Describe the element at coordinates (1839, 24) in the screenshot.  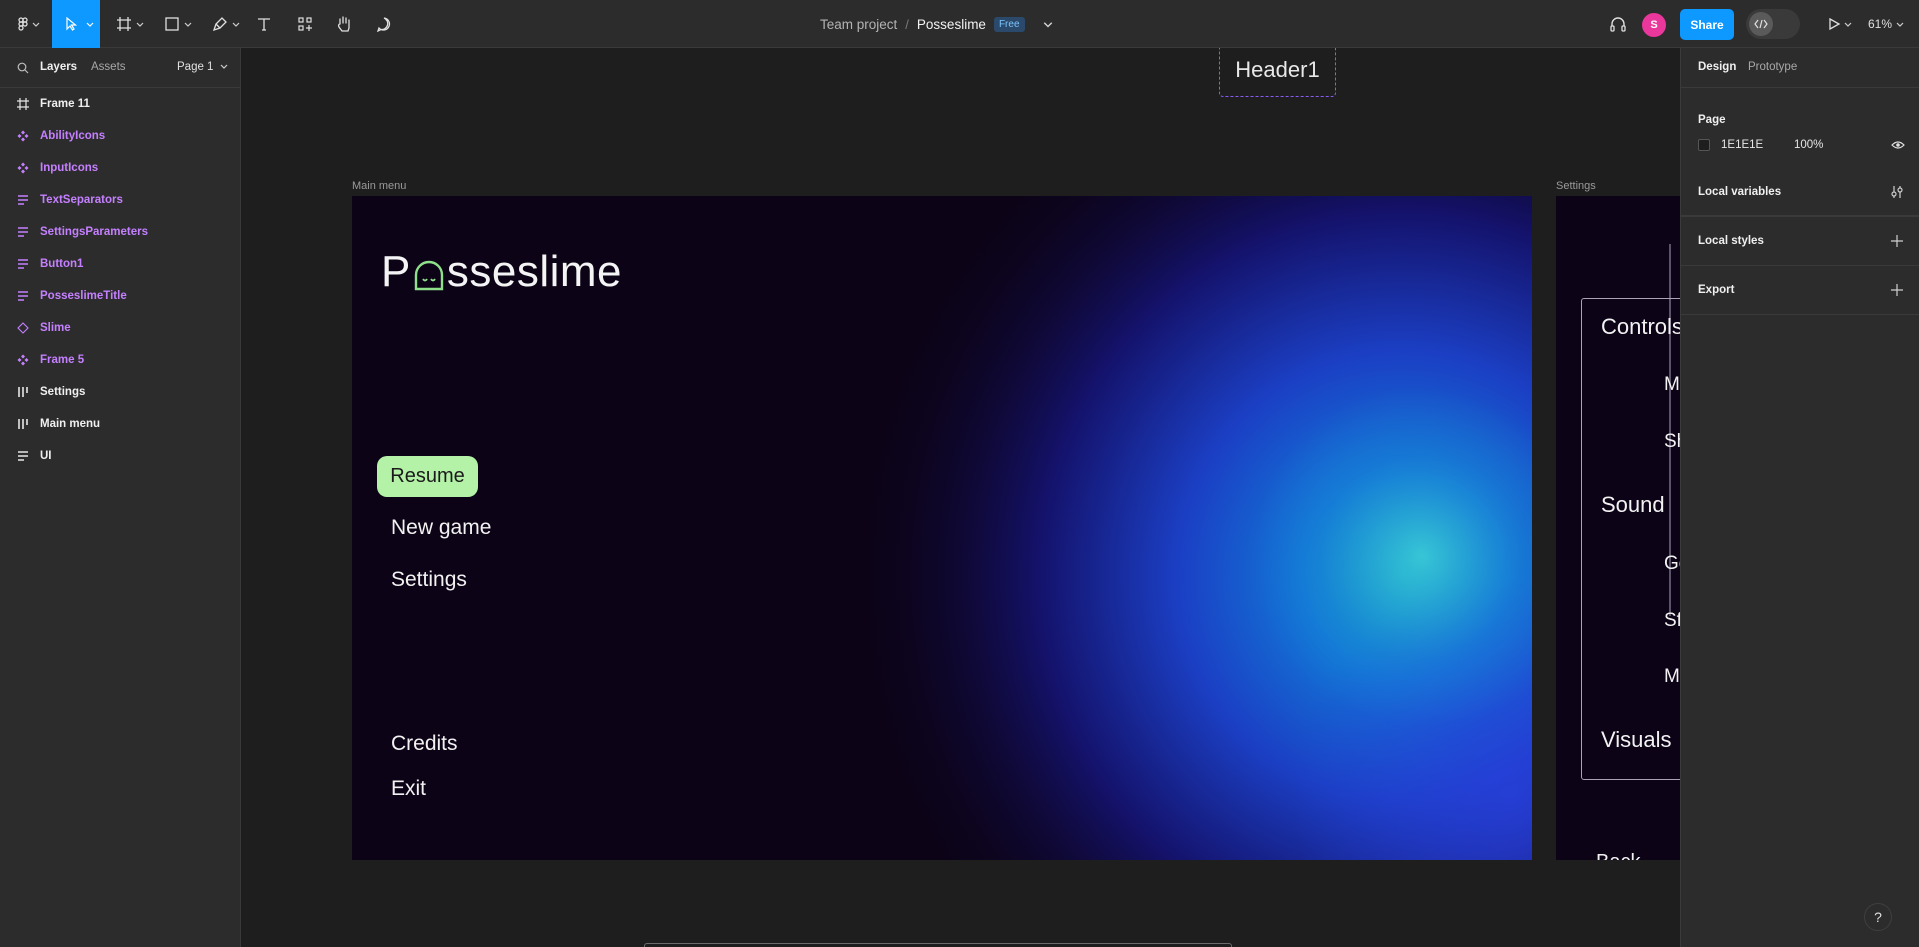
I see `present-button` at that location.